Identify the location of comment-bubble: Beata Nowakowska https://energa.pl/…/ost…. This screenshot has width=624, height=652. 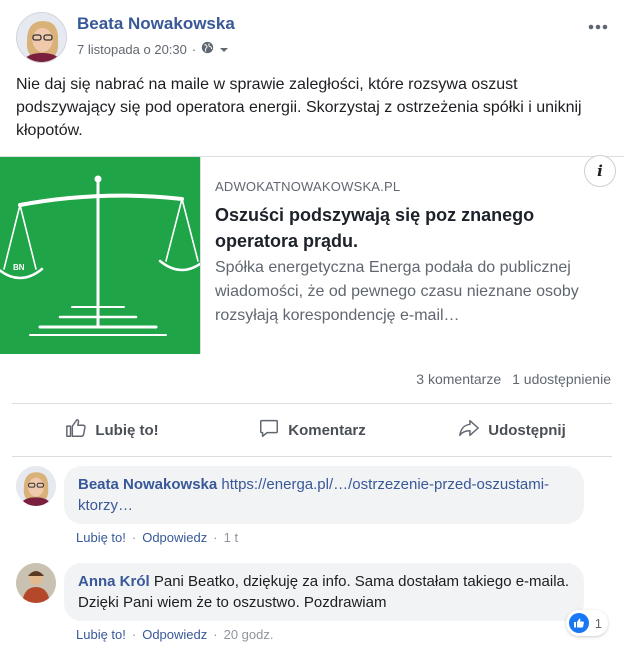
(324, 495).